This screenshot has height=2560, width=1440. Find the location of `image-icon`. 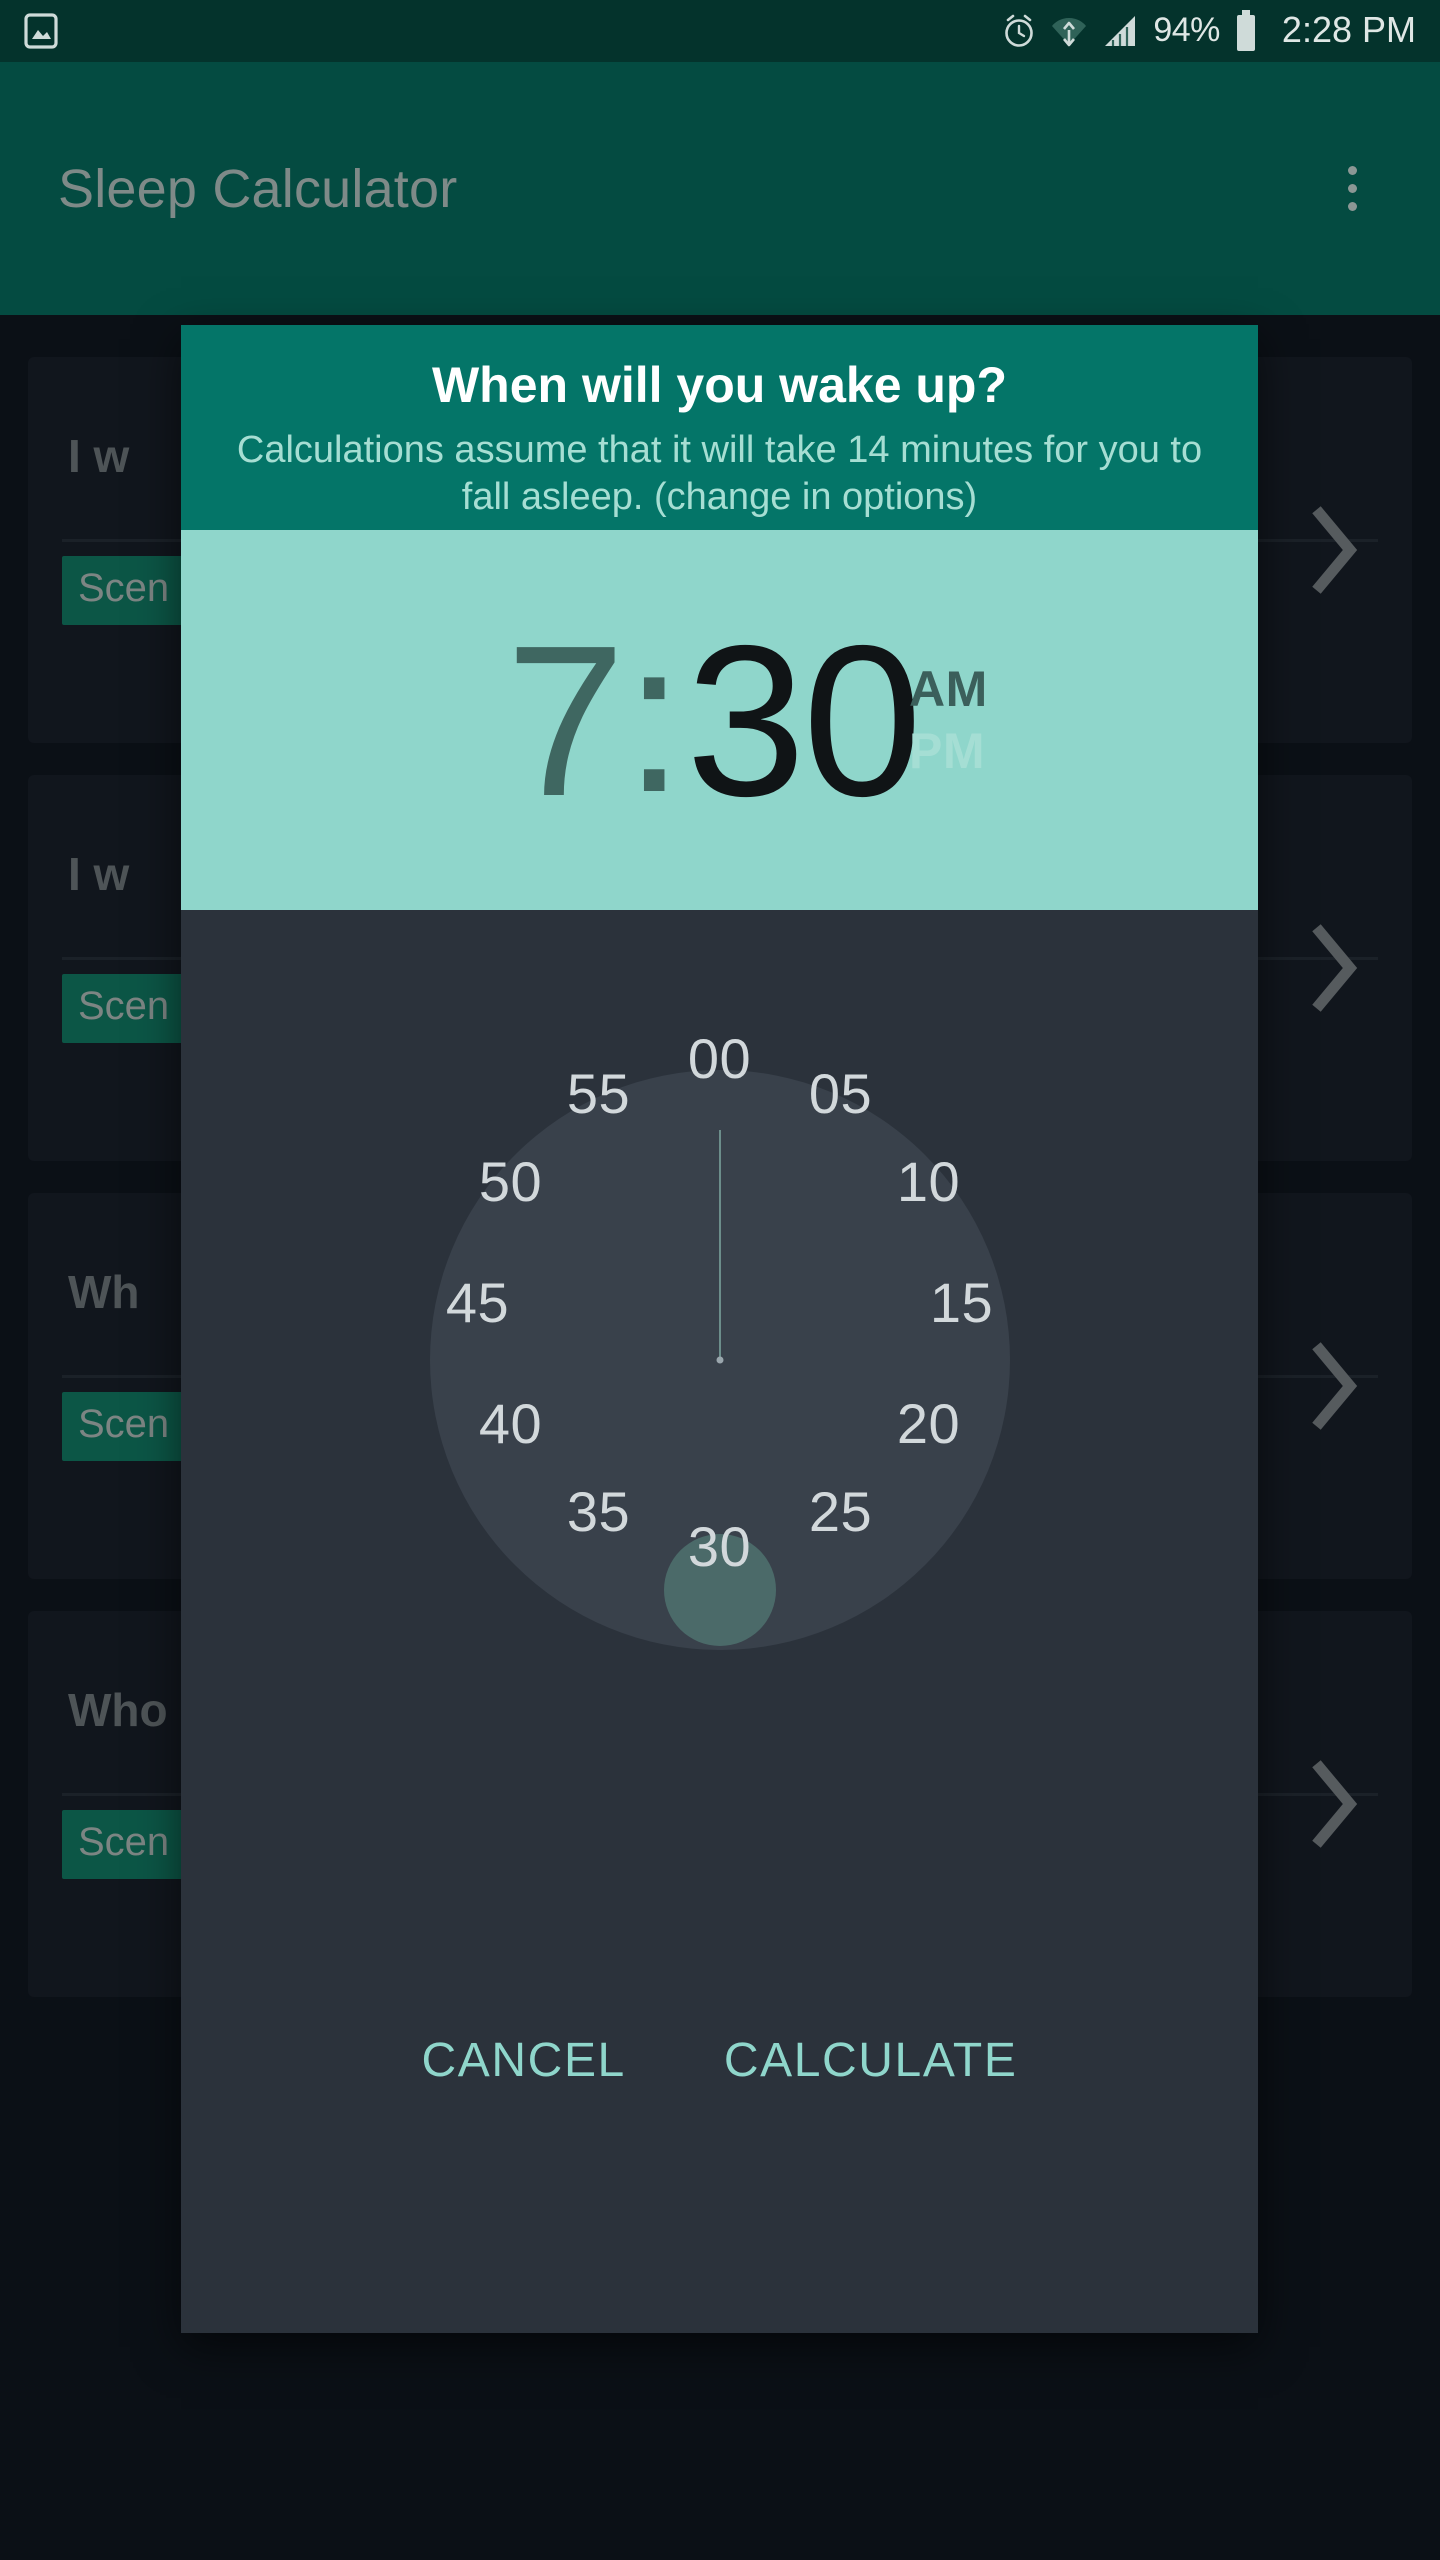

image-icon is located at coordinates (41, 31).